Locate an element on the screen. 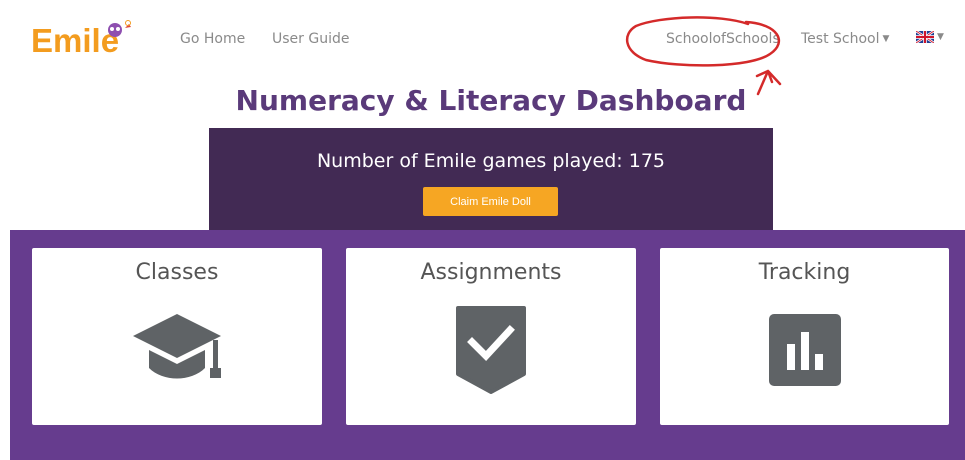 The height and width of the screenshot is (460, 965). checkmark-badge-icon is located at coordinates (491, 350).